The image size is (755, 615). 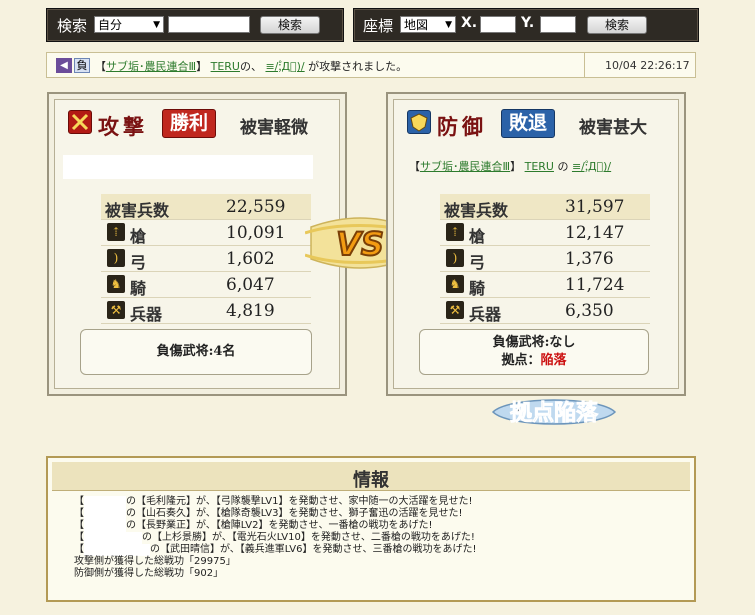 What do you see at coordinates (526, 25) in the screenshot?
I see `coord-search-bar: 座標 地図 ▼ X. Y. 検索` at bounding box center [526, 25].